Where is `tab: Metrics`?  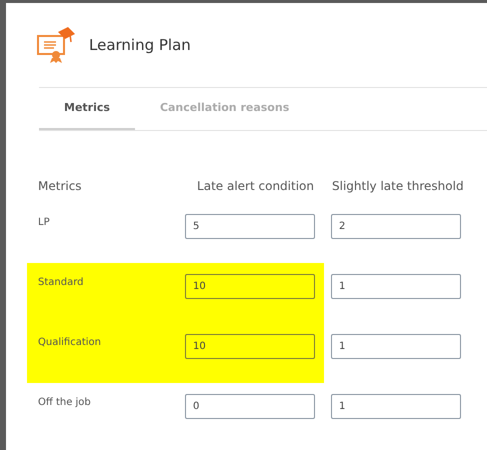 tab: Metrics is located at coordinates (87, 109).